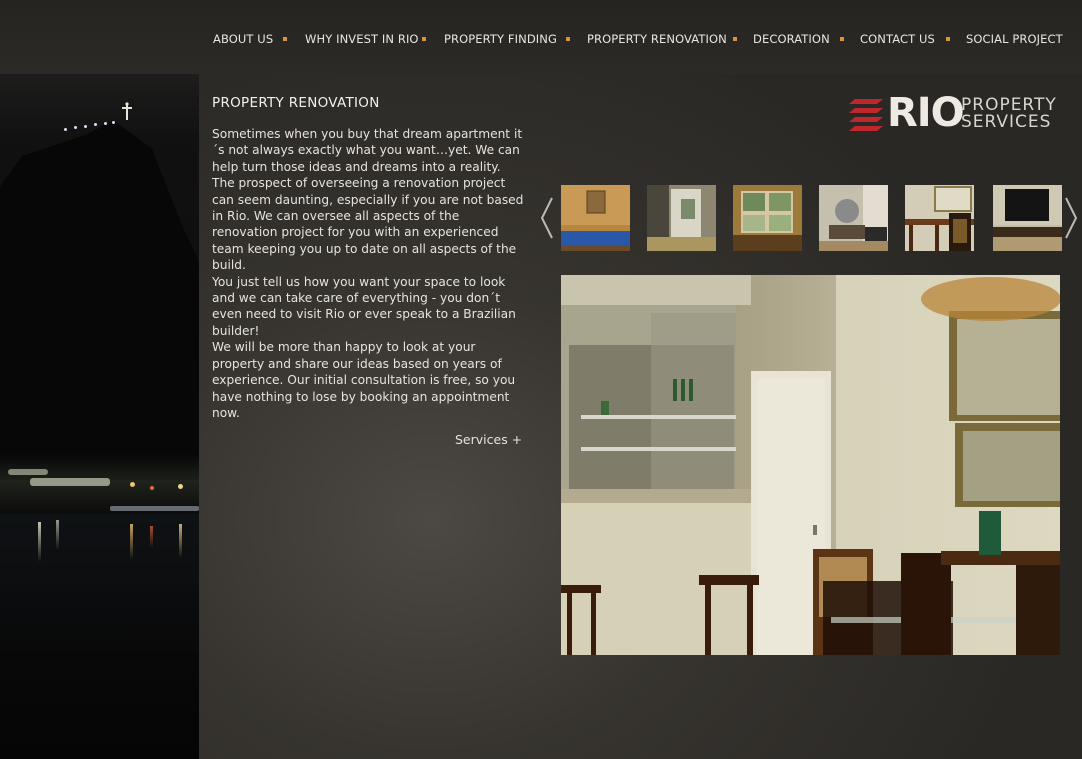 The image size is (1082, 759). What do you see at coordinates (488, 439) in the screenshot?
I see `services-link: Services +` at bounding box center [488, 439].